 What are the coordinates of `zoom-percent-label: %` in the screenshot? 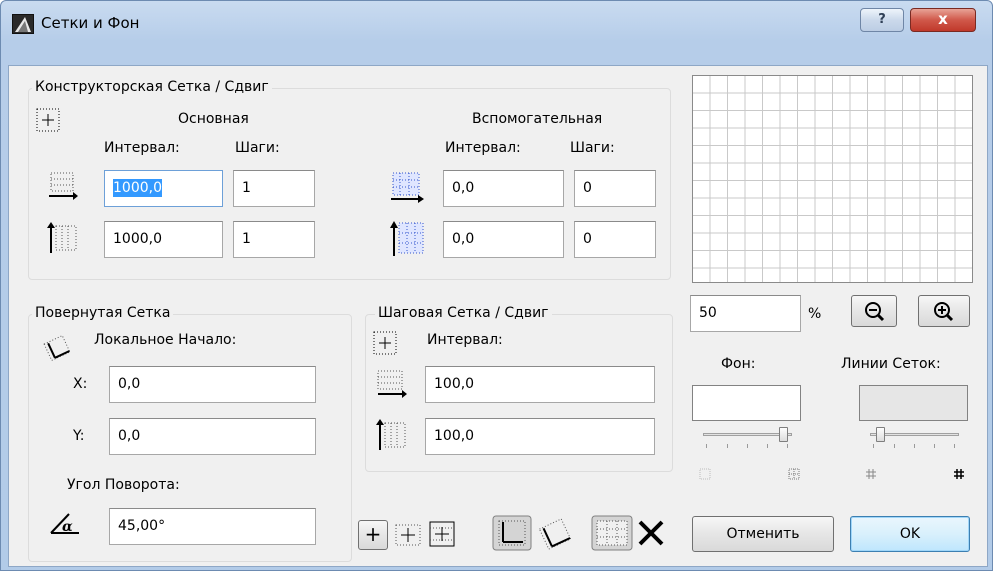 It's located at (815, 314).